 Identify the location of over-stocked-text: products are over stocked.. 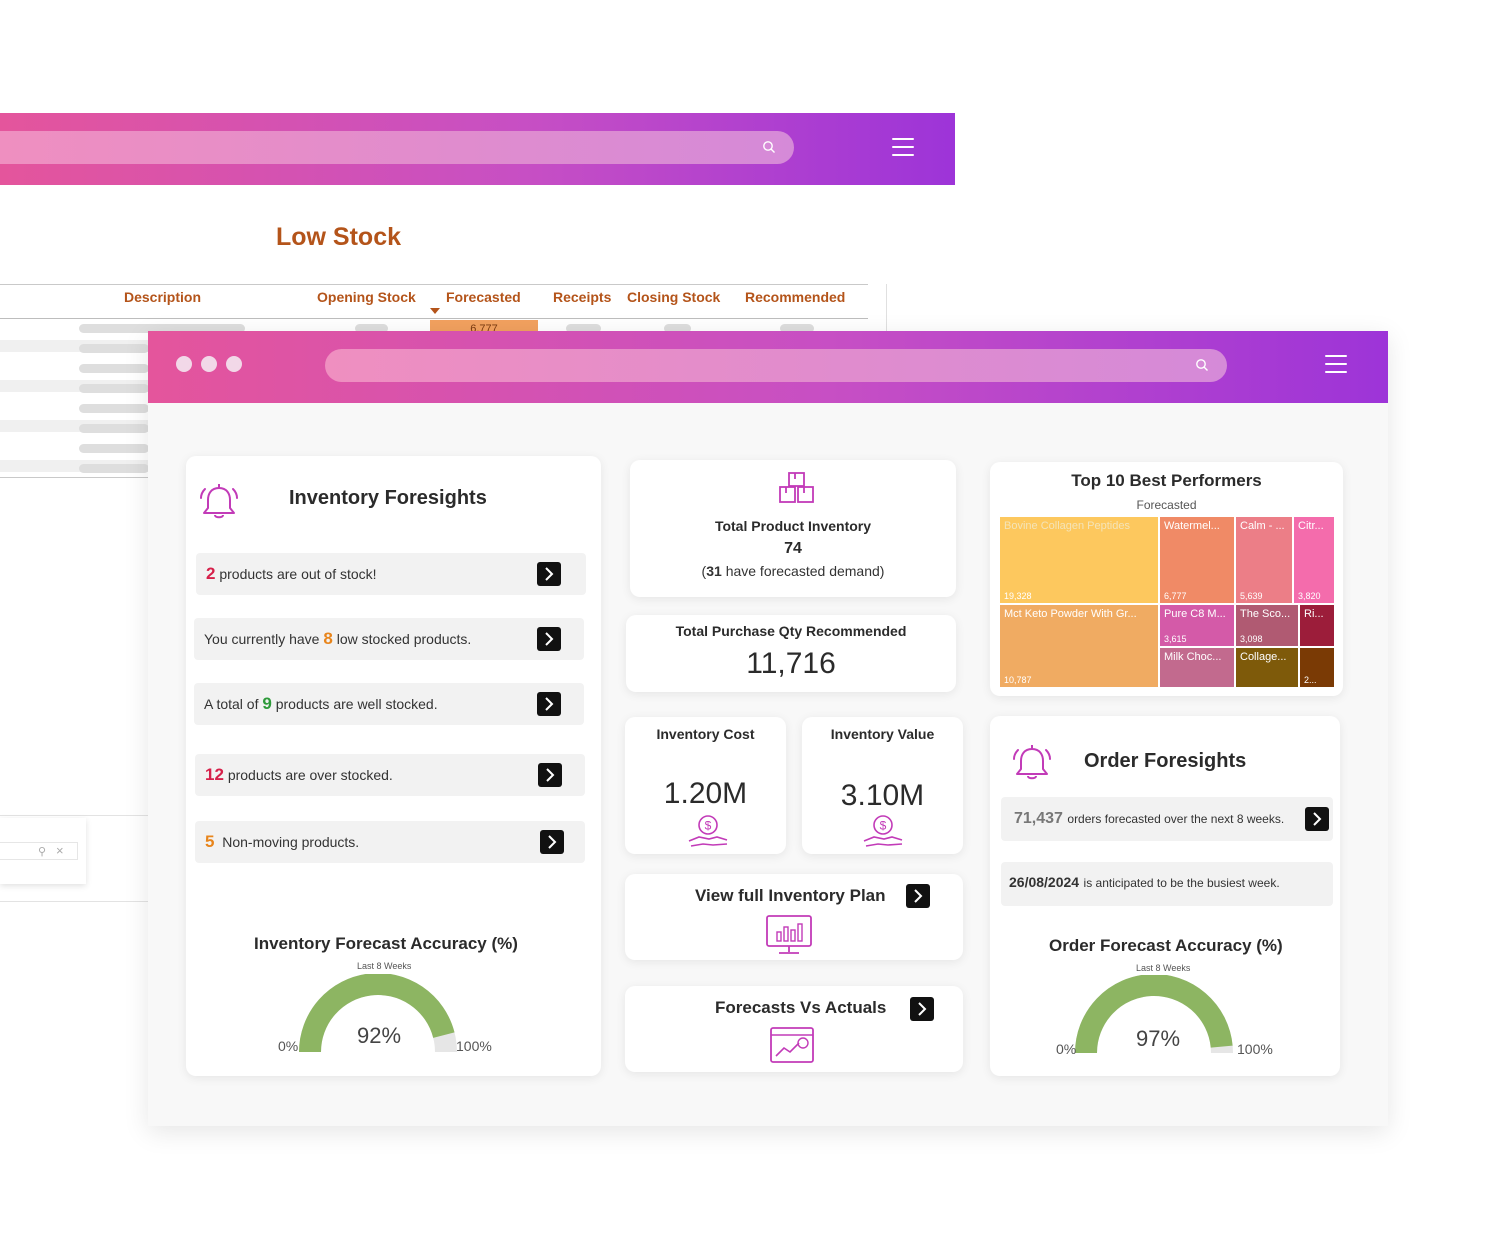
(310, 775).